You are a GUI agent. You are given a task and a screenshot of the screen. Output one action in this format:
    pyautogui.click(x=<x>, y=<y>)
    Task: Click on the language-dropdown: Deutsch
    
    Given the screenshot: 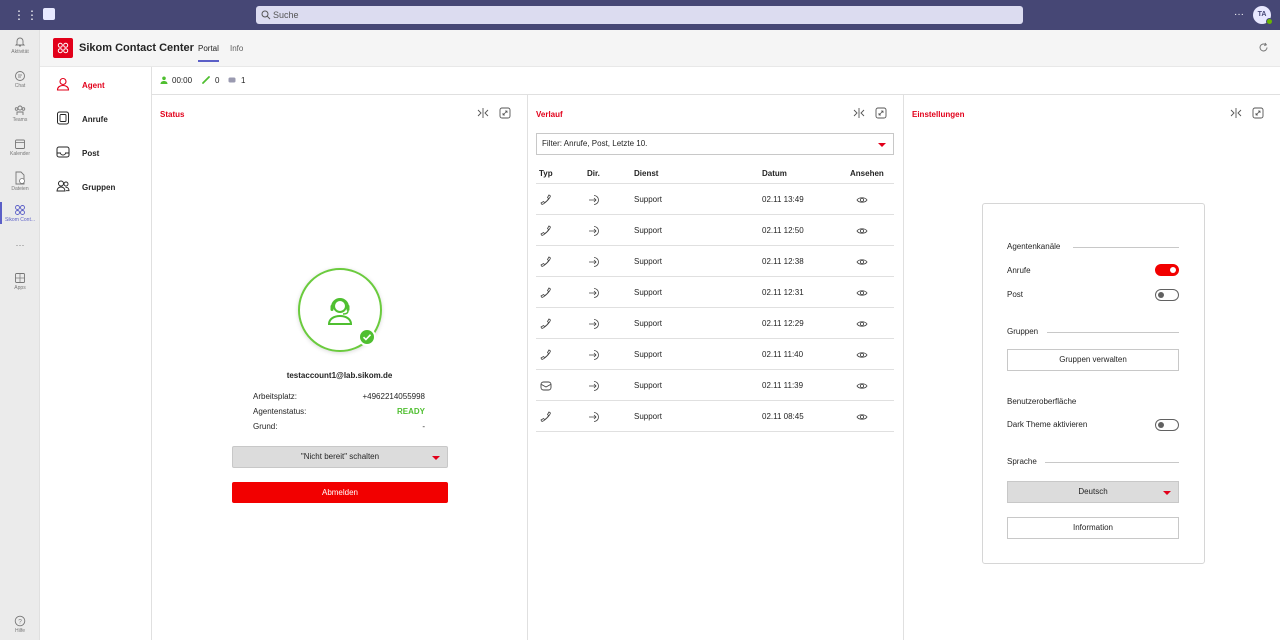 What is the action you would take?
    pyautogui.click(x=1093, y=492)
    